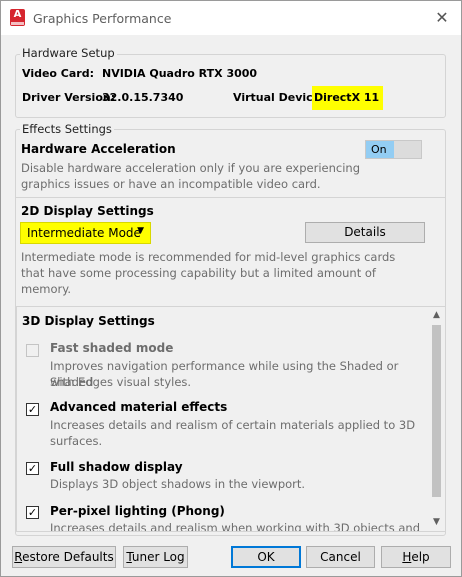  Describe the element at coordinates (436, 522) in the screenshot. I see `scroll-down-icon: ▼` at that location.